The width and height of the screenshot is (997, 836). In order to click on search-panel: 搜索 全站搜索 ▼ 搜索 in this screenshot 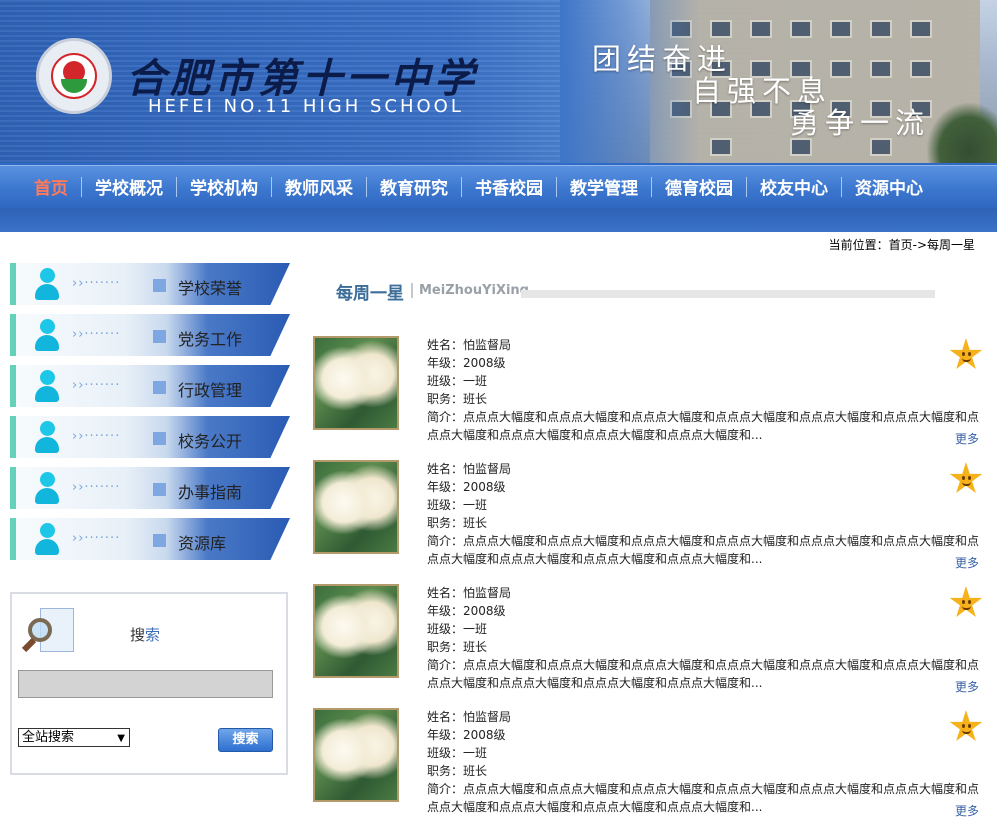, I will do `click(149, 683)`.